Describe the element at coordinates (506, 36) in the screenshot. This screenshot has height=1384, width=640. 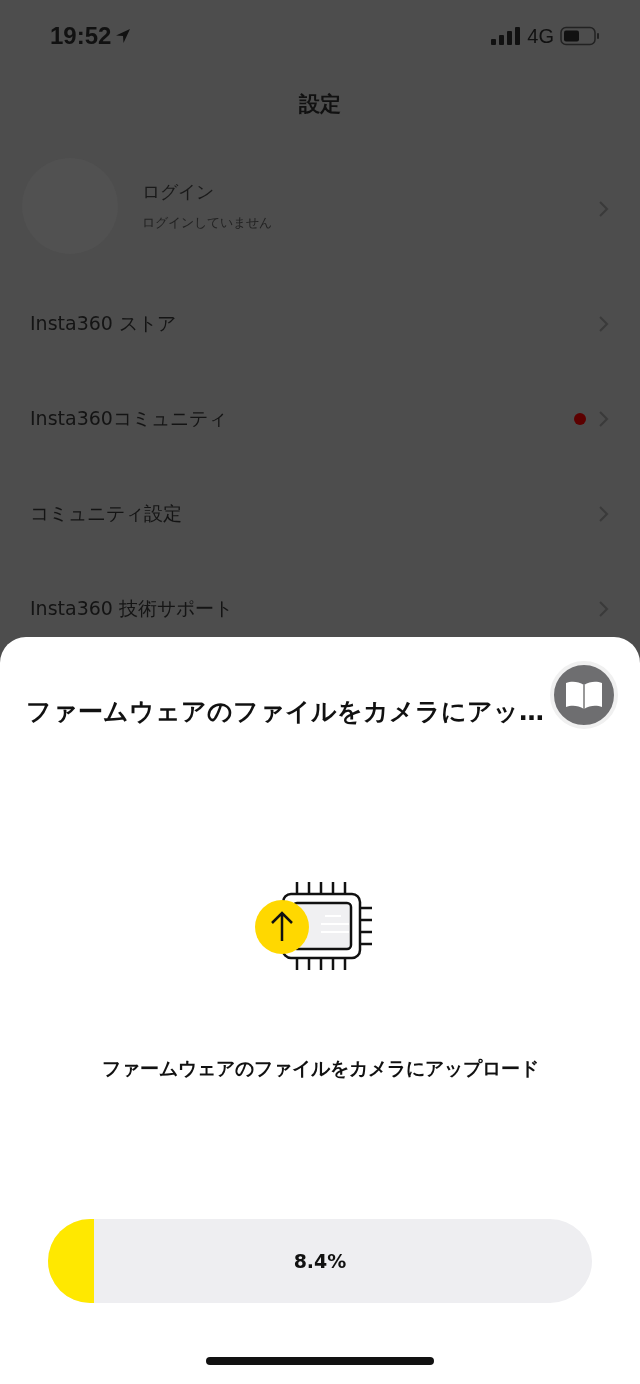
I see `signal-icon` at that location.